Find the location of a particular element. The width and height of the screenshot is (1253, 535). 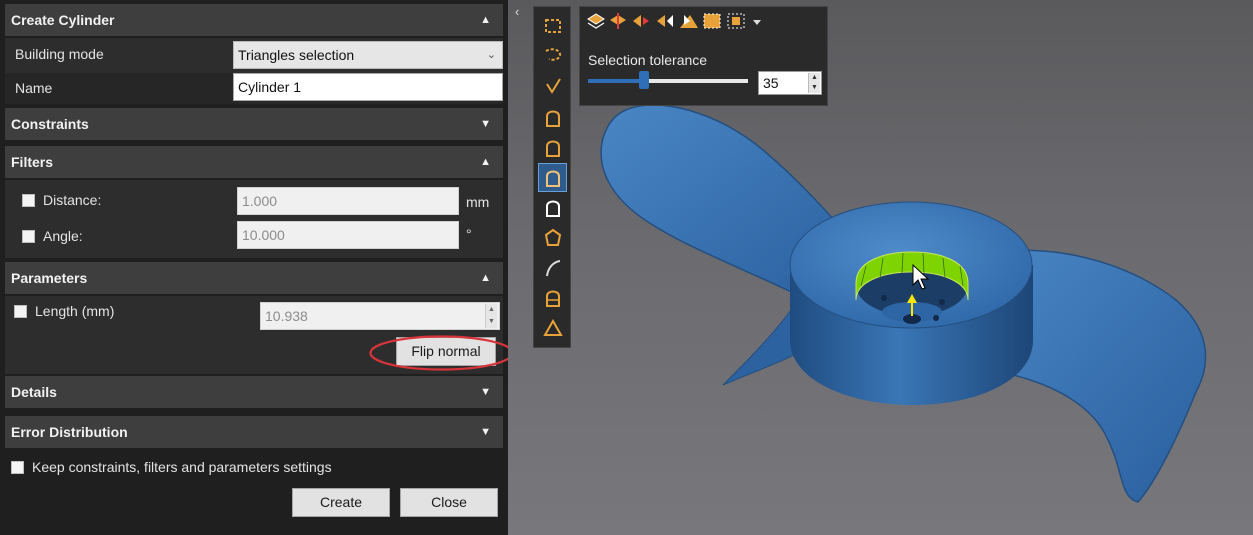

parameters-header: Parameters ▲ is located at coordinates (254, 278).